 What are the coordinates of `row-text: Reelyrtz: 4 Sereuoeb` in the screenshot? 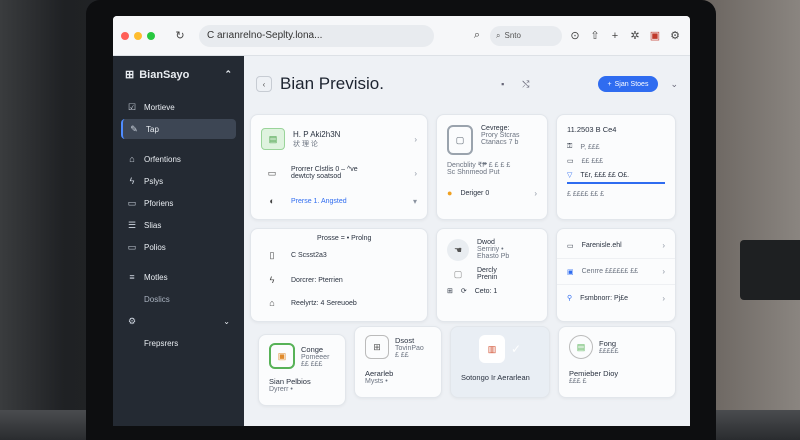 It's located at (324, 303).